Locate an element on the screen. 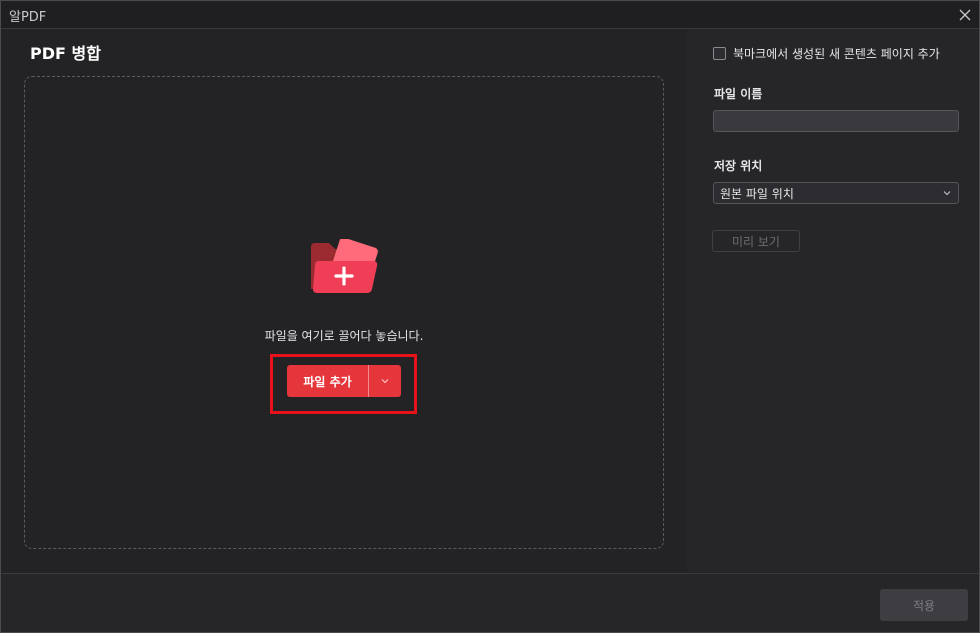  add-file-split-button: 파일 추가 is located at coordinates (344, 381).